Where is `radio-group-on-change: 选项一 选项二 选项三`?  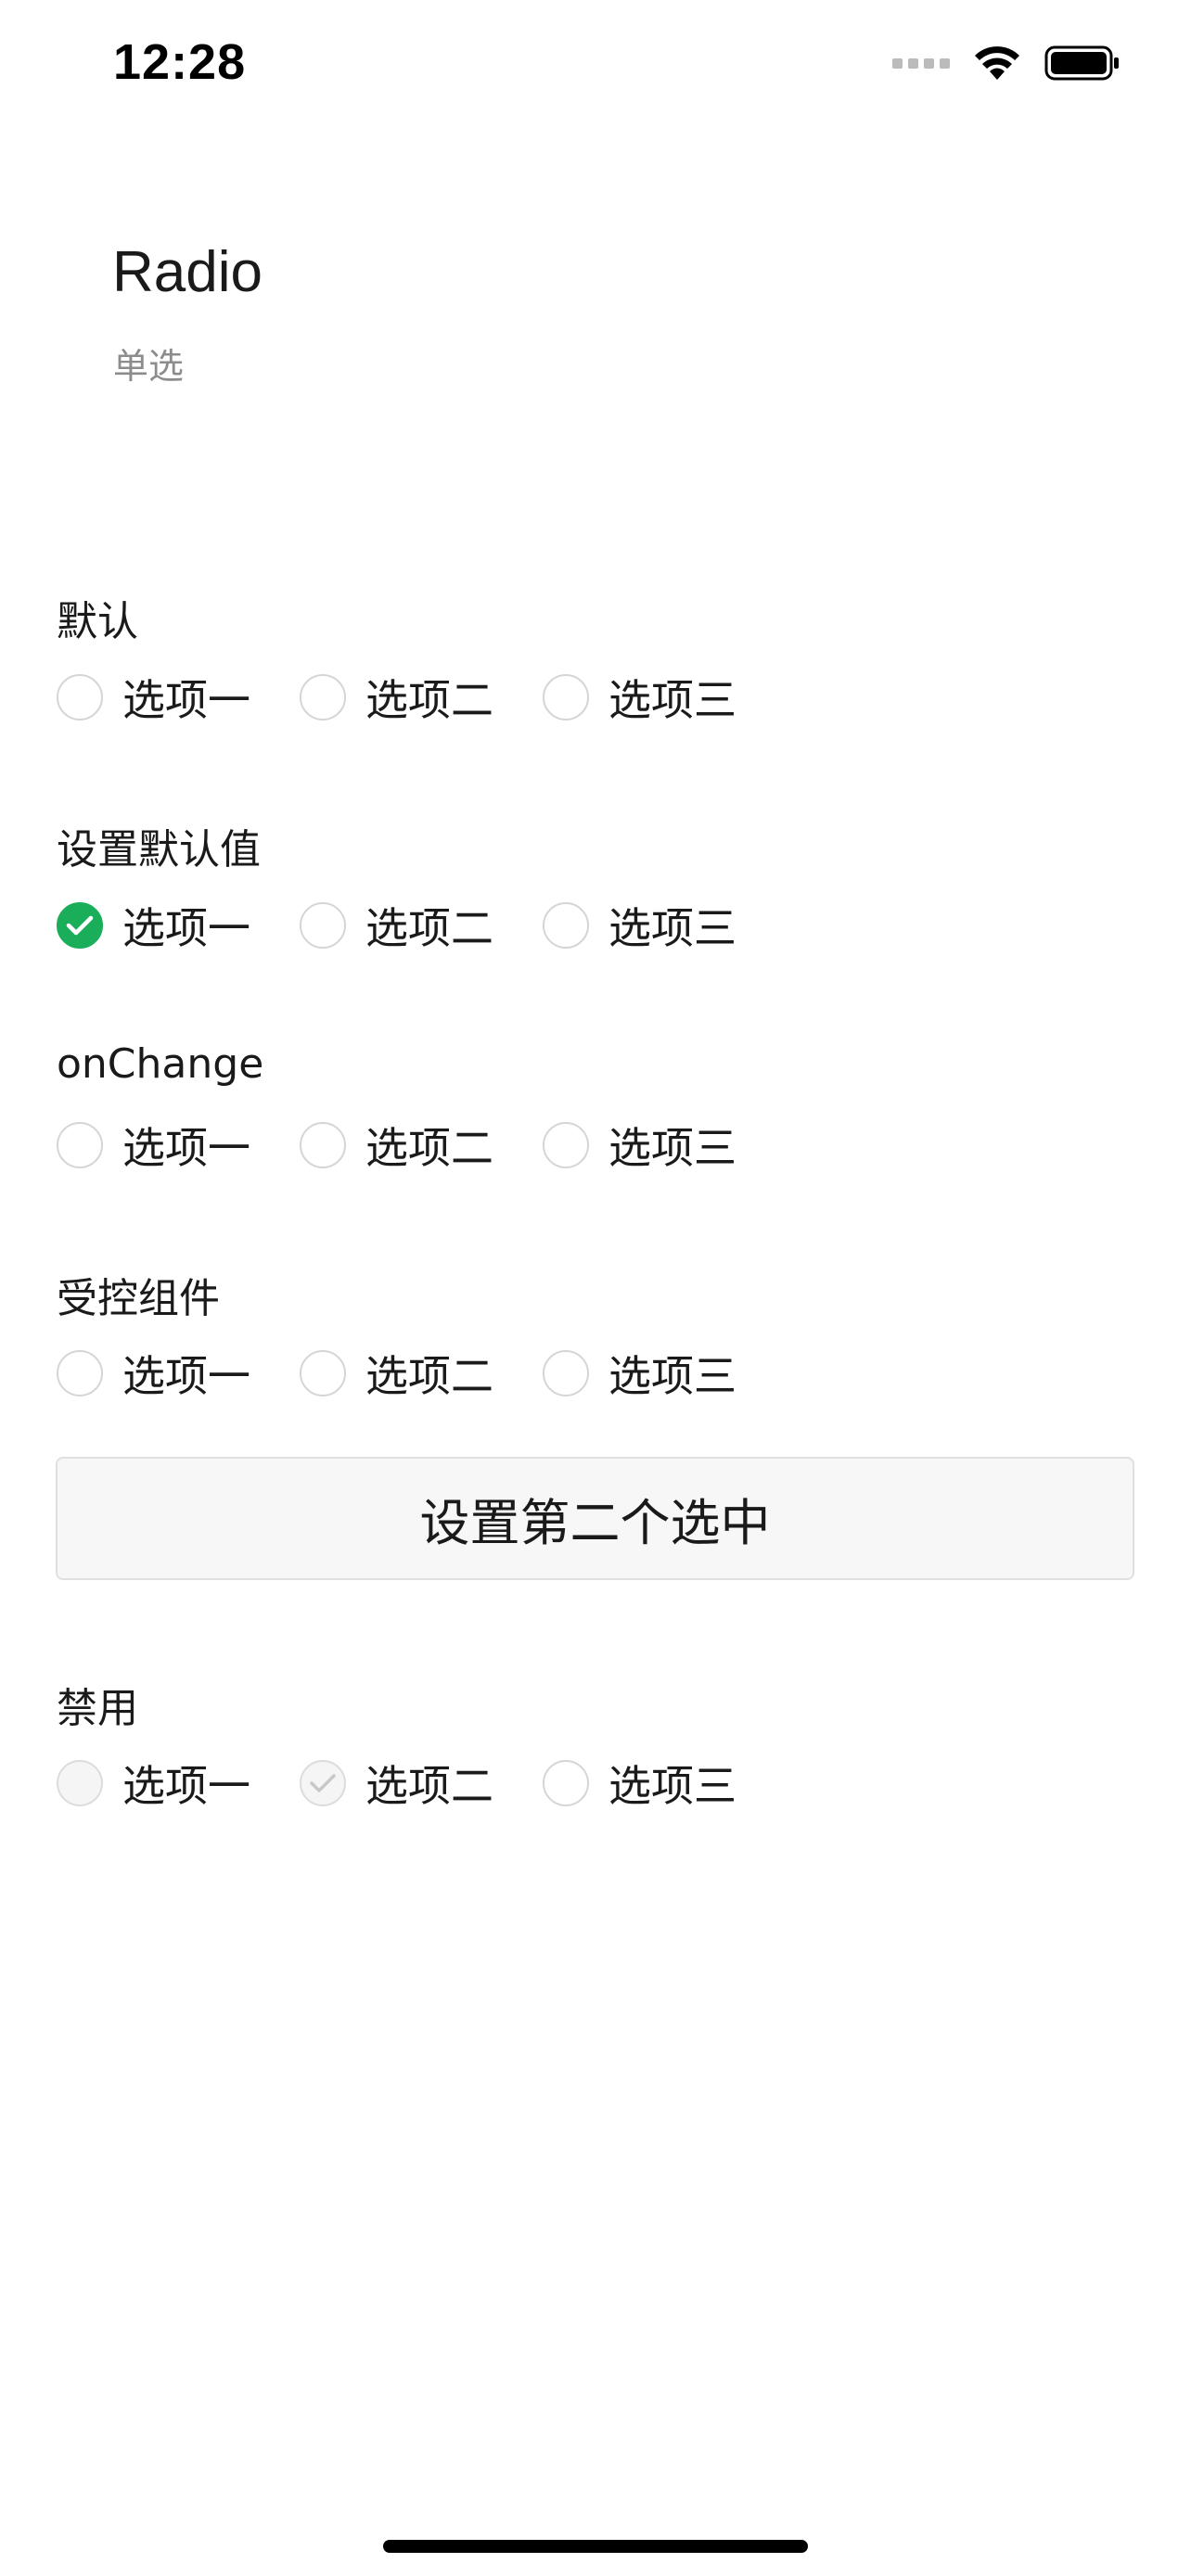
radio-group-on-change: 选项一 选项二 选项三 is located at coordinates (421, 1145).